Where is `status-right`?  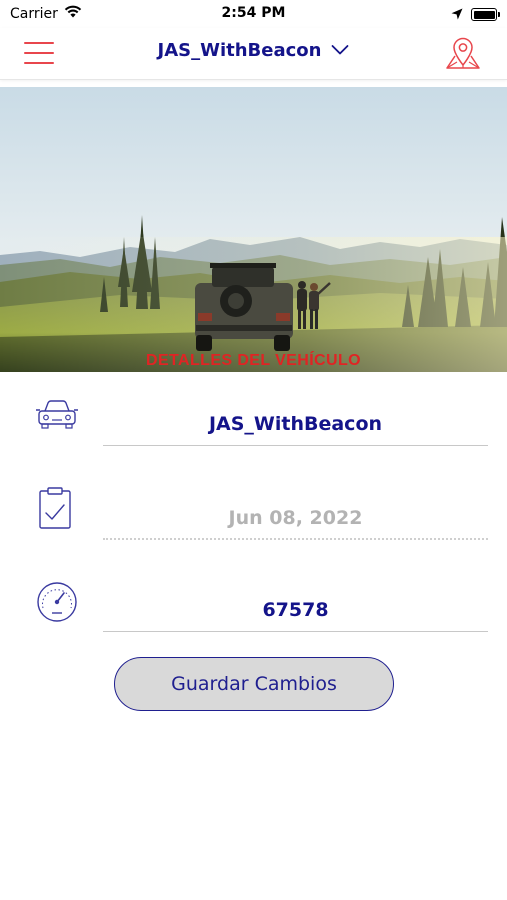 status-right is located at coordinates (475, 14).